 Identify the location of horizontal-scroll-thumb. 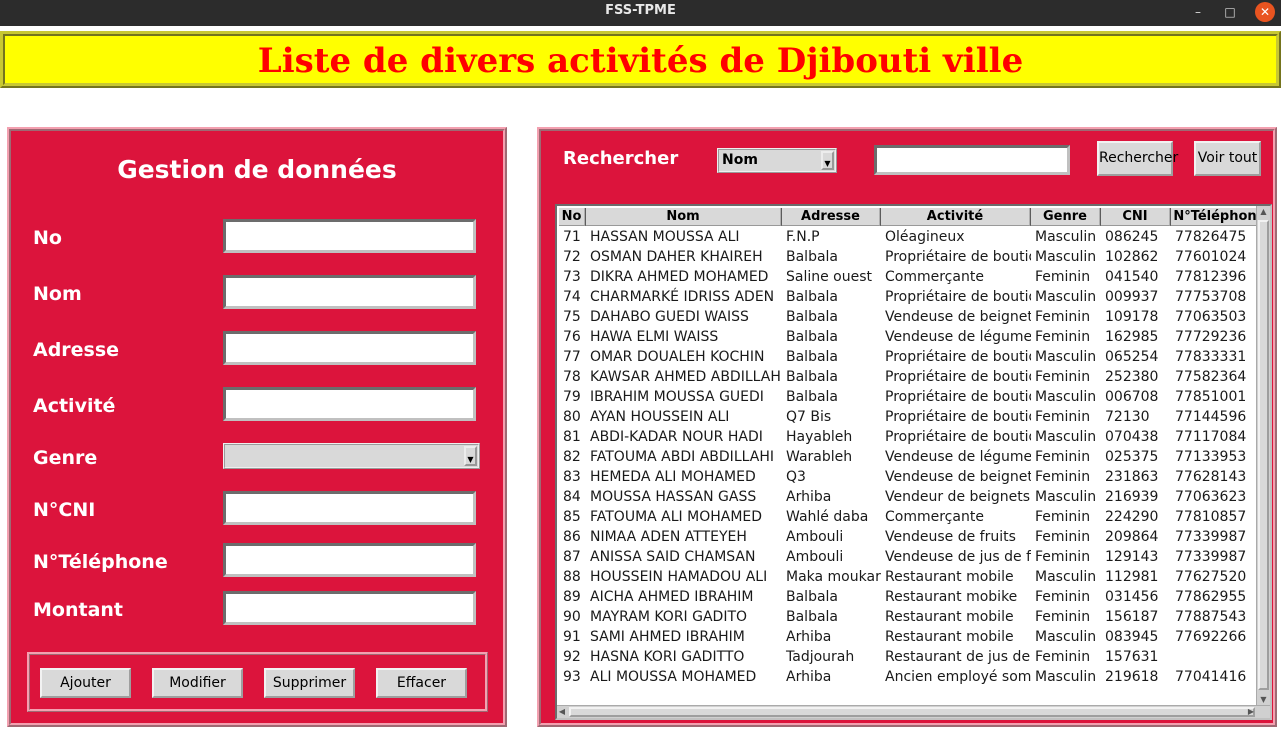
(912, 712).